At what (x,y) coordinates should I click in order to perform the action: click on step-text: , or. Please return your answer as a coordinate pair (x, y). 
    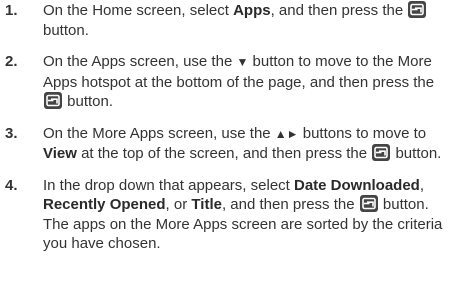
    Looking at the image, I should click on (178, 204).